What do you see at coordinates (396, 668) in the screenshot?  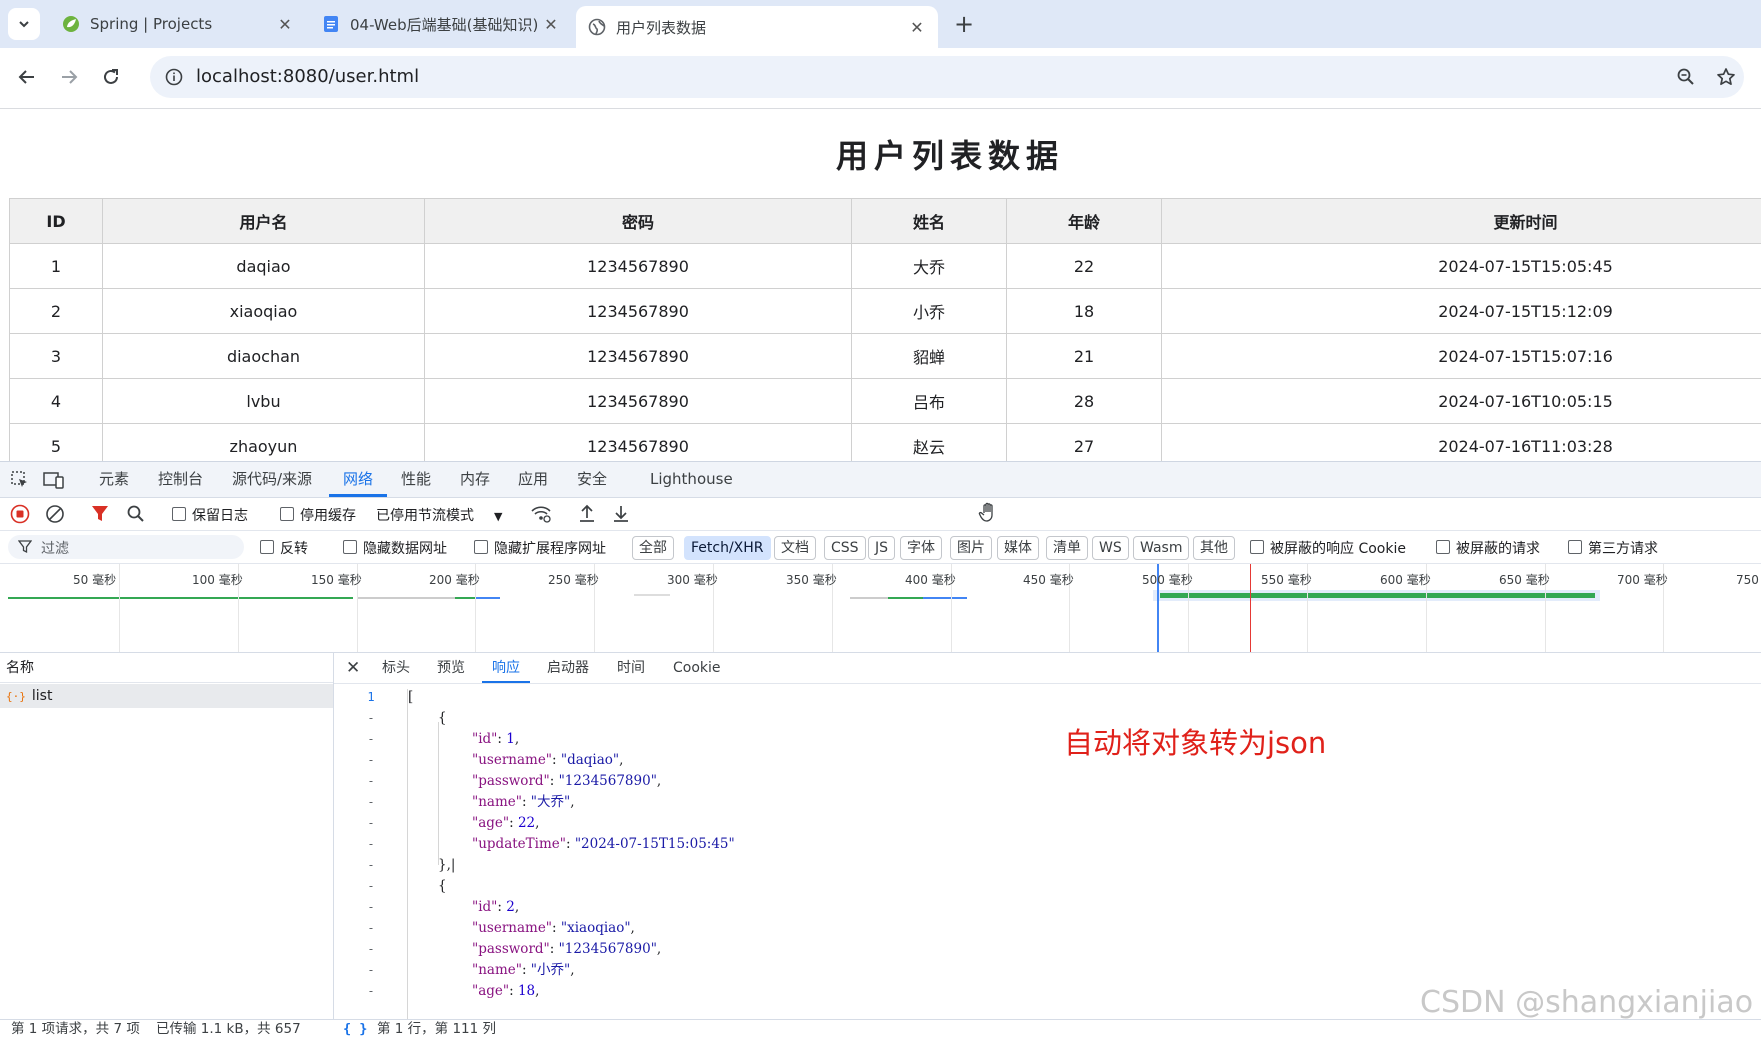 I see `detail-tab-headers: 标头` at bounding box center [396, 668].